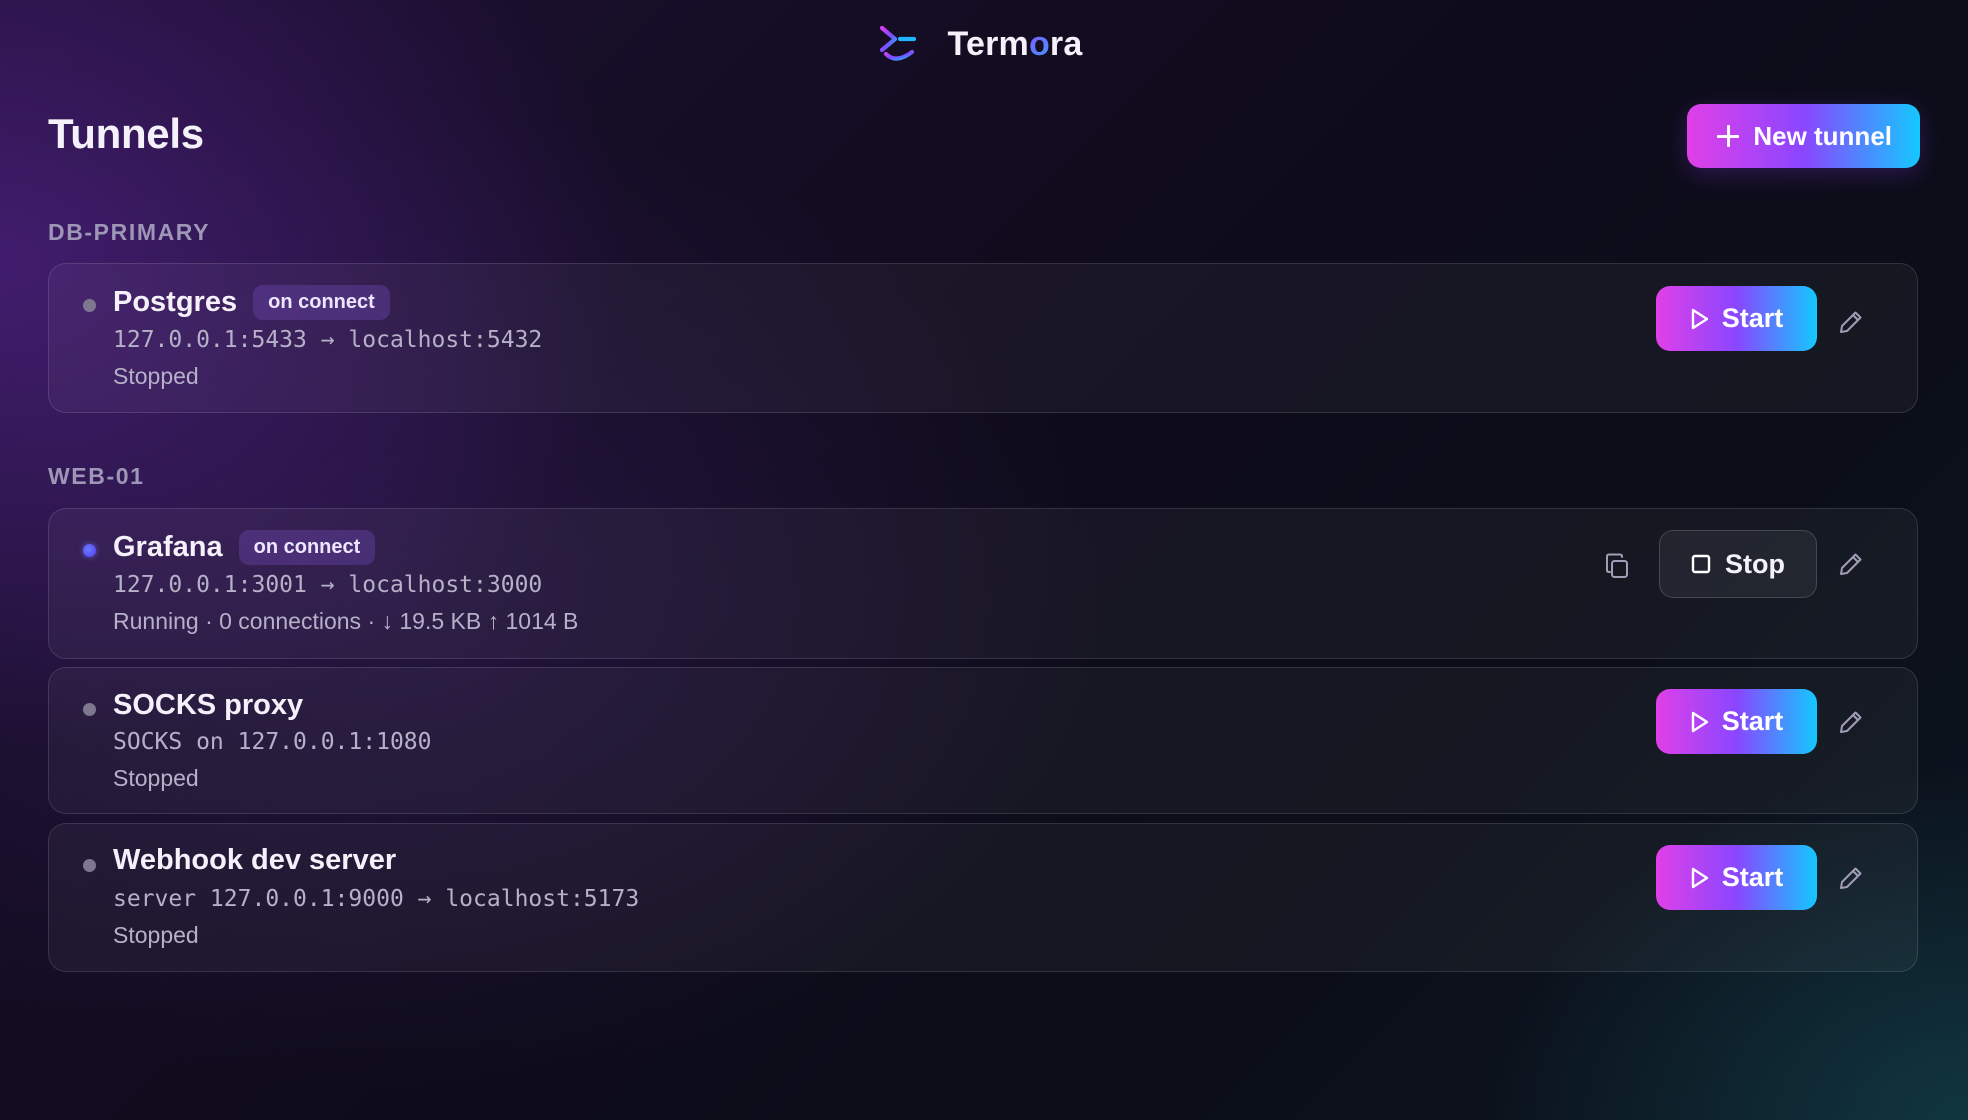  Describe the element at coordinates (1755, 563) in the screenshot. I see `stop-label: Stop` at that location.